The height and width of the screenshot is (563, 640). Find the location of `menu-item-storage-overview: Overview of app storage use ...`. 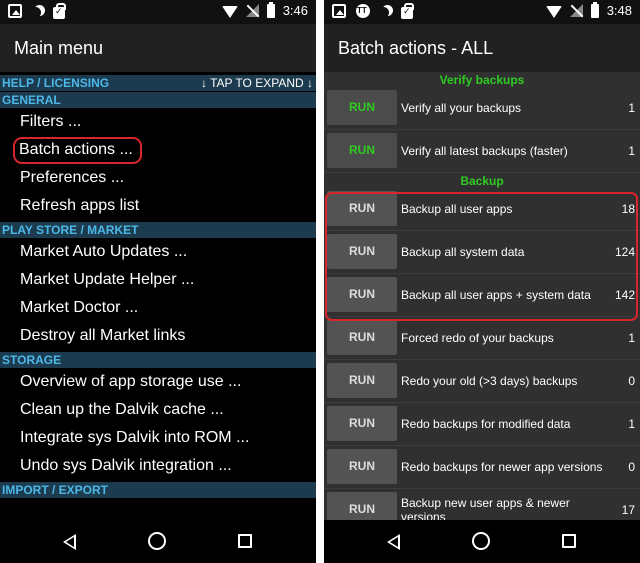

menu-item-storage-overview: Overview of app storage use ... is located at coordinates (158, 383).